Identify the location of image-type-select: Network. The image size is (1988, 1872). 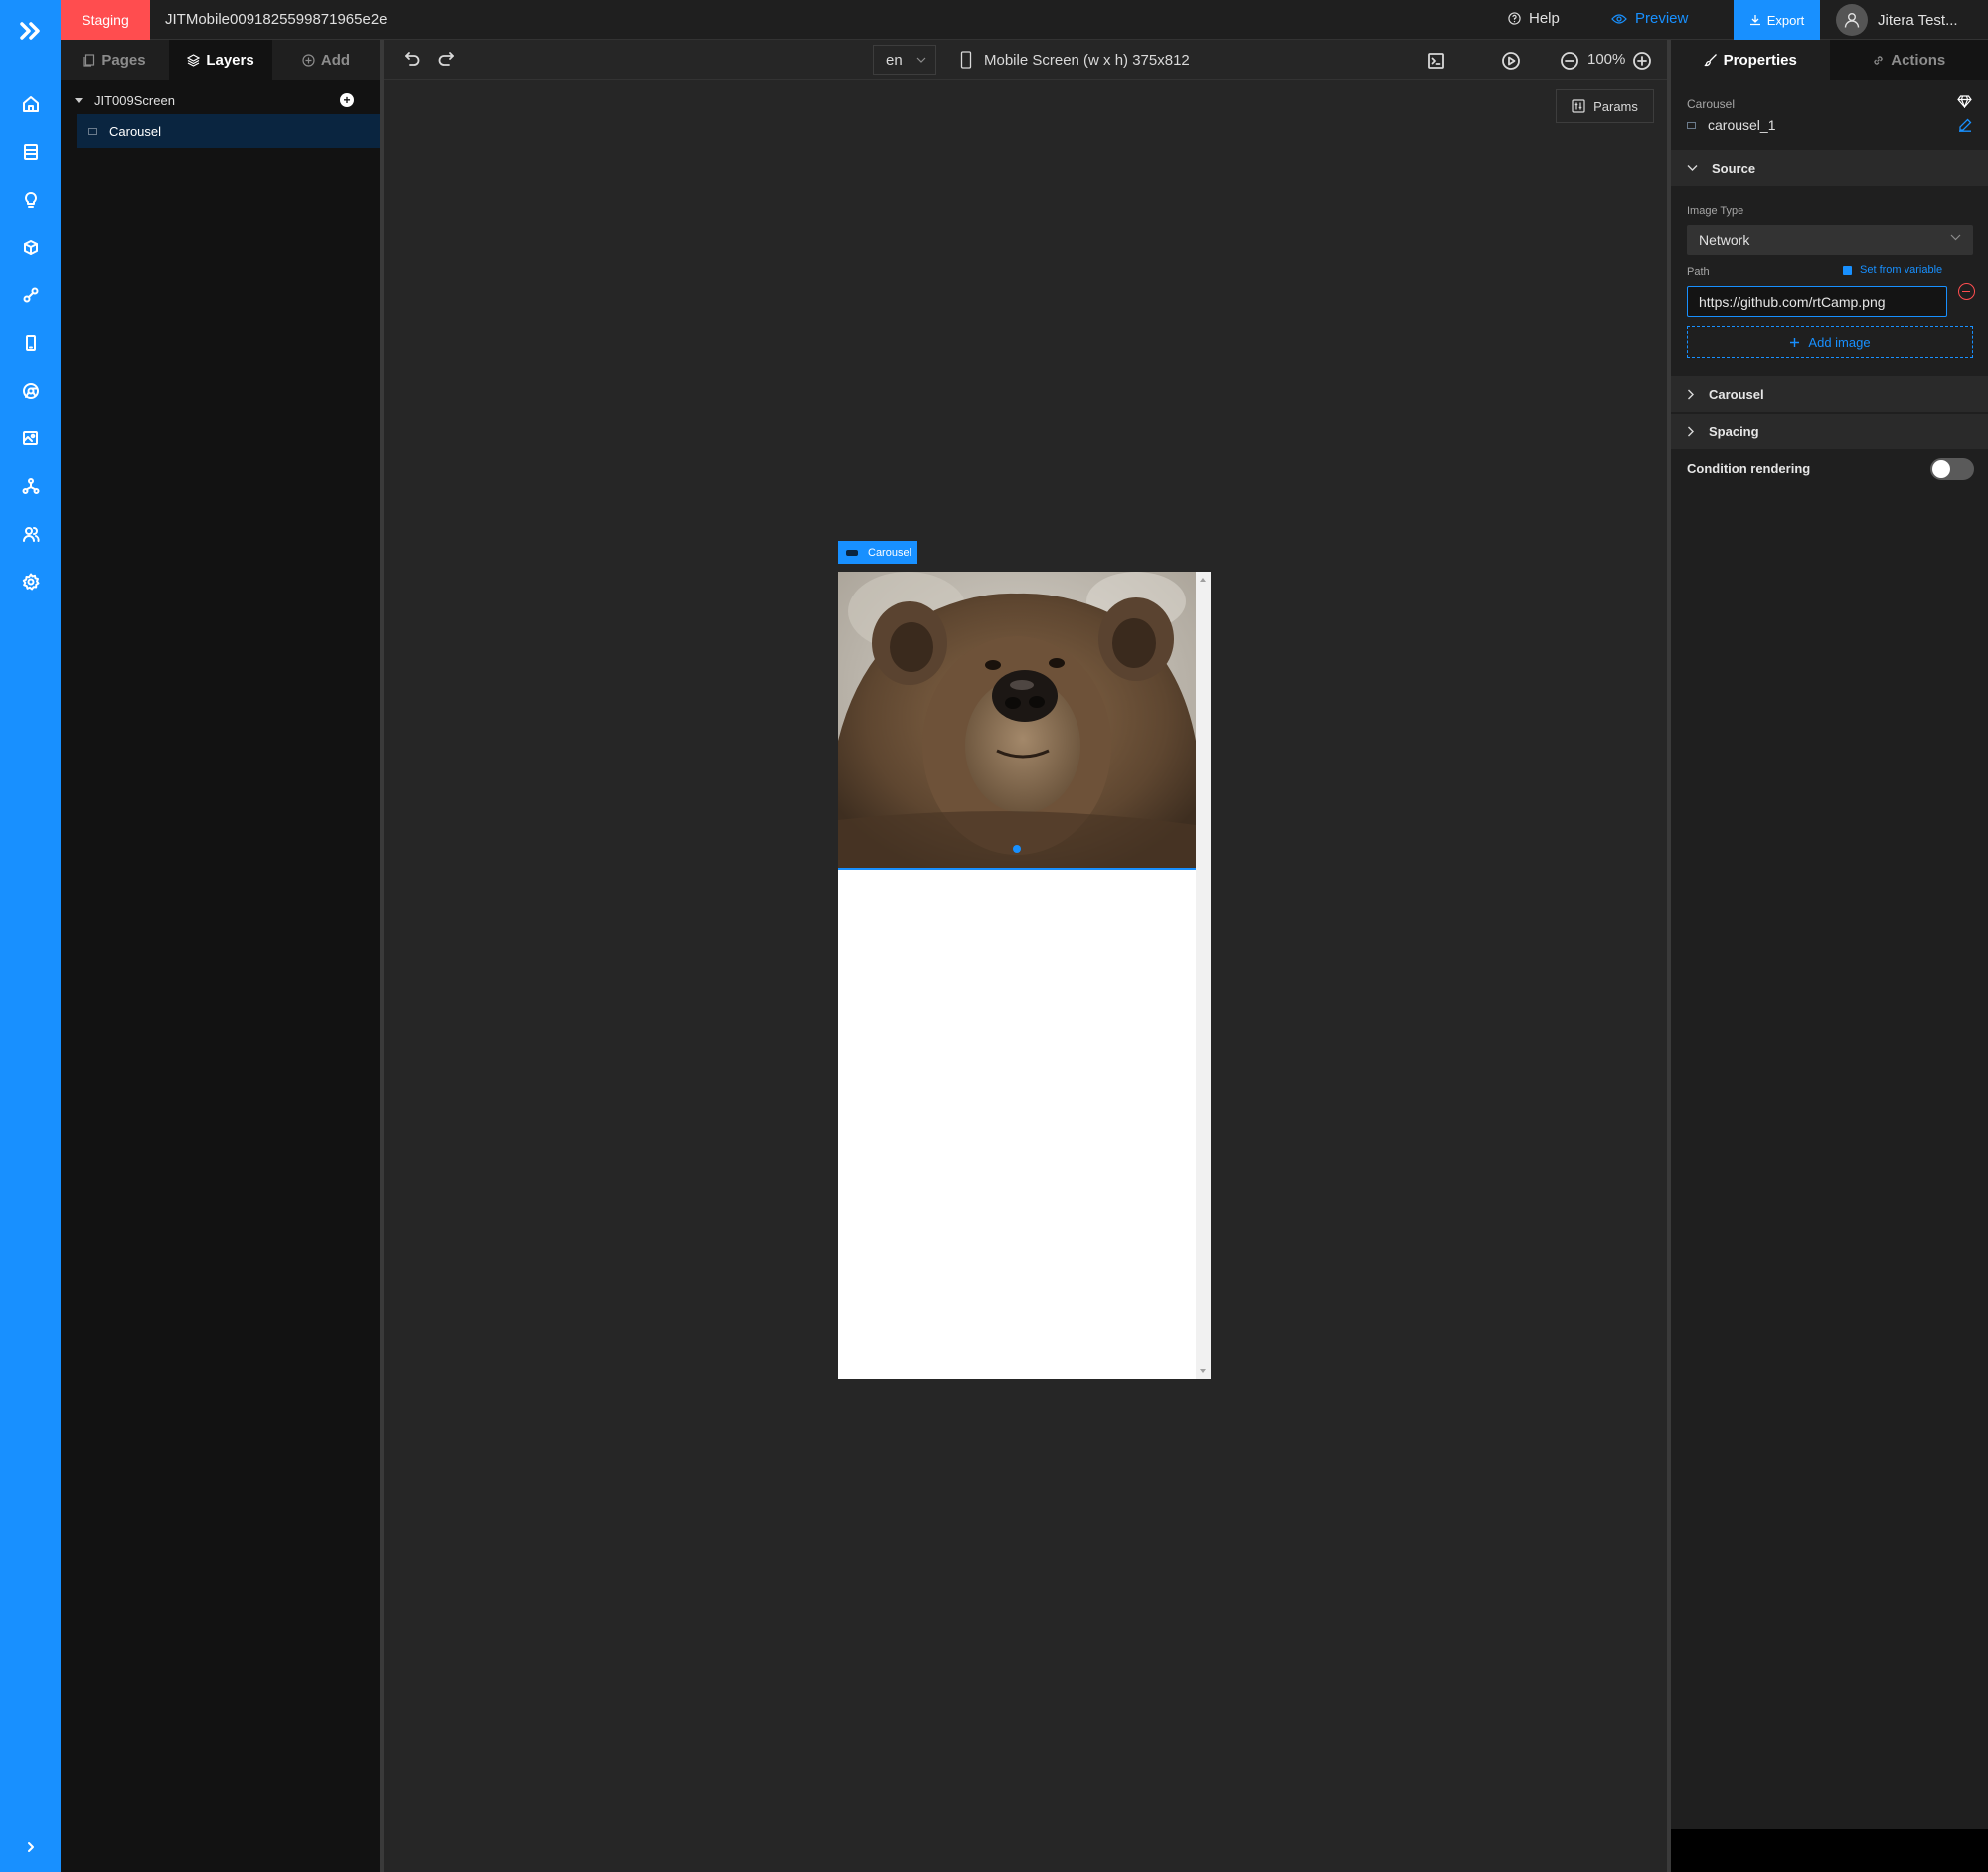
(1830, 240).